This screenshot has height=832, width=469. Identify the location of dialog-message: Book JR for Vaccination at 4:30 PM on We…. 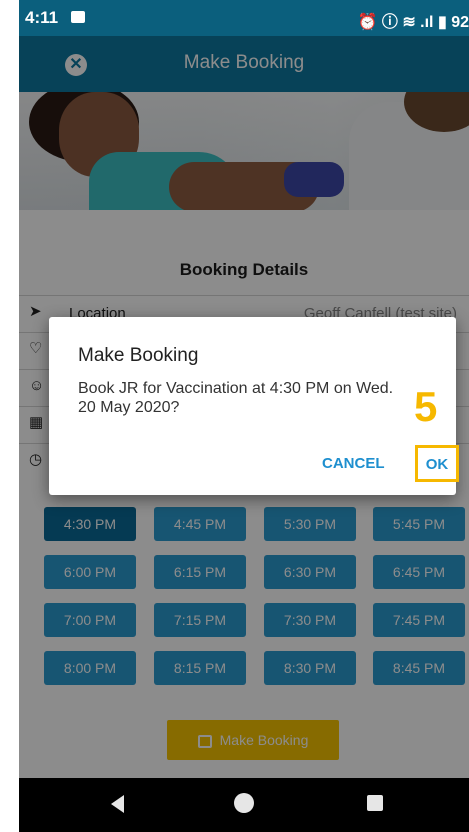
(236, 398).